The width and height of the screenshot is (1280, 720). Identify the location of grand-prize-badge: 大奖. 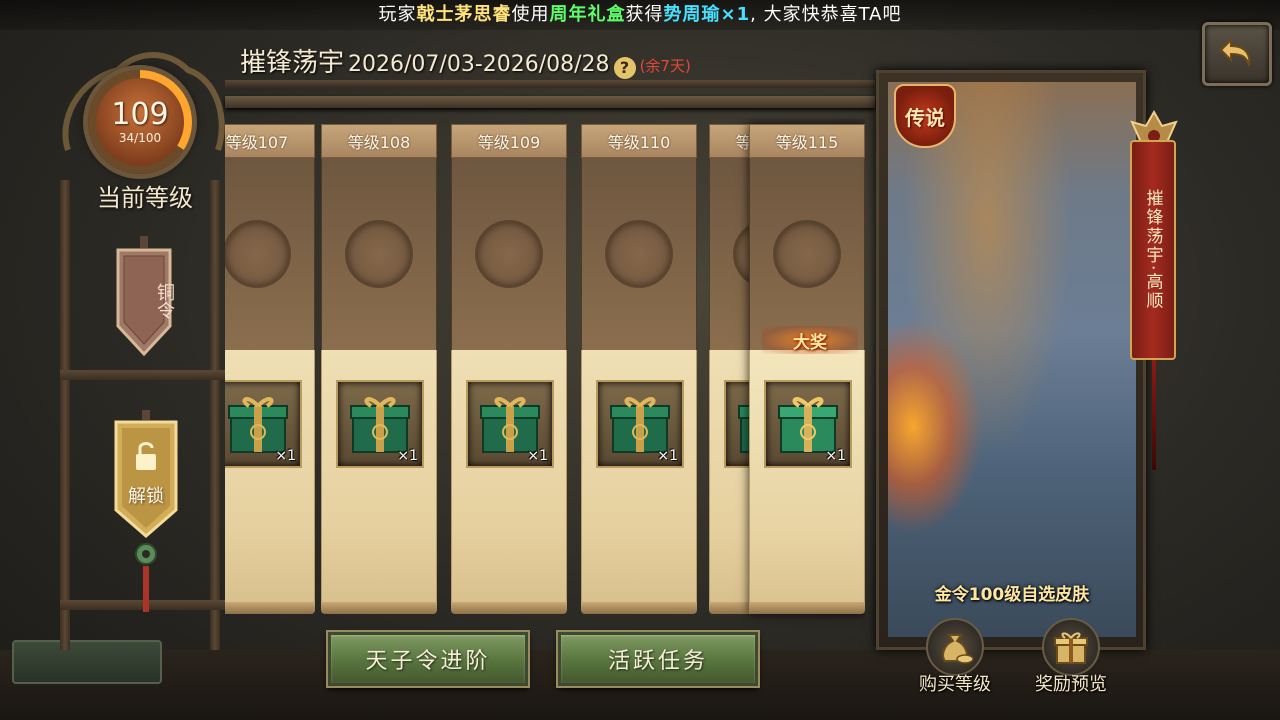
(810, 340).